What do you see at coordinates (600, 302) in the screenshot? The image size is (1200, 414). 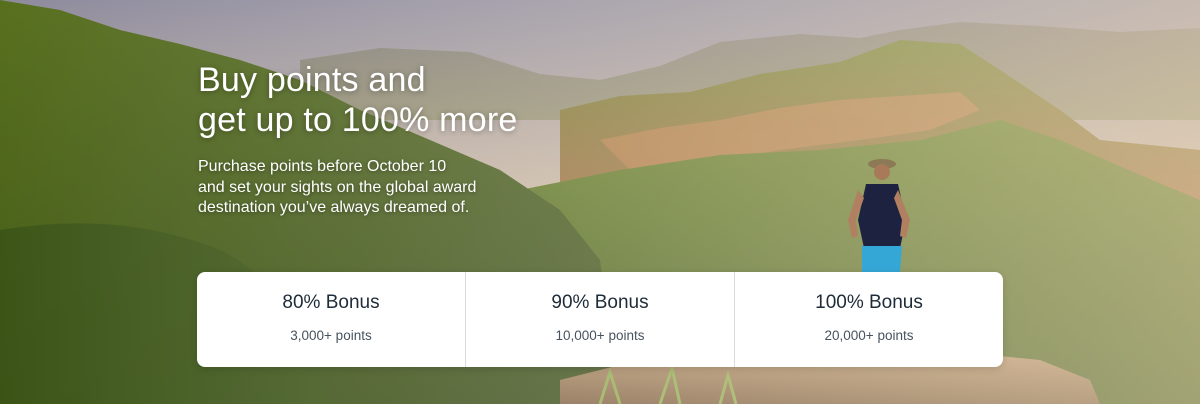 I see `bonus-tier-title: 90% Bonus` at bounding box center [600, 302].